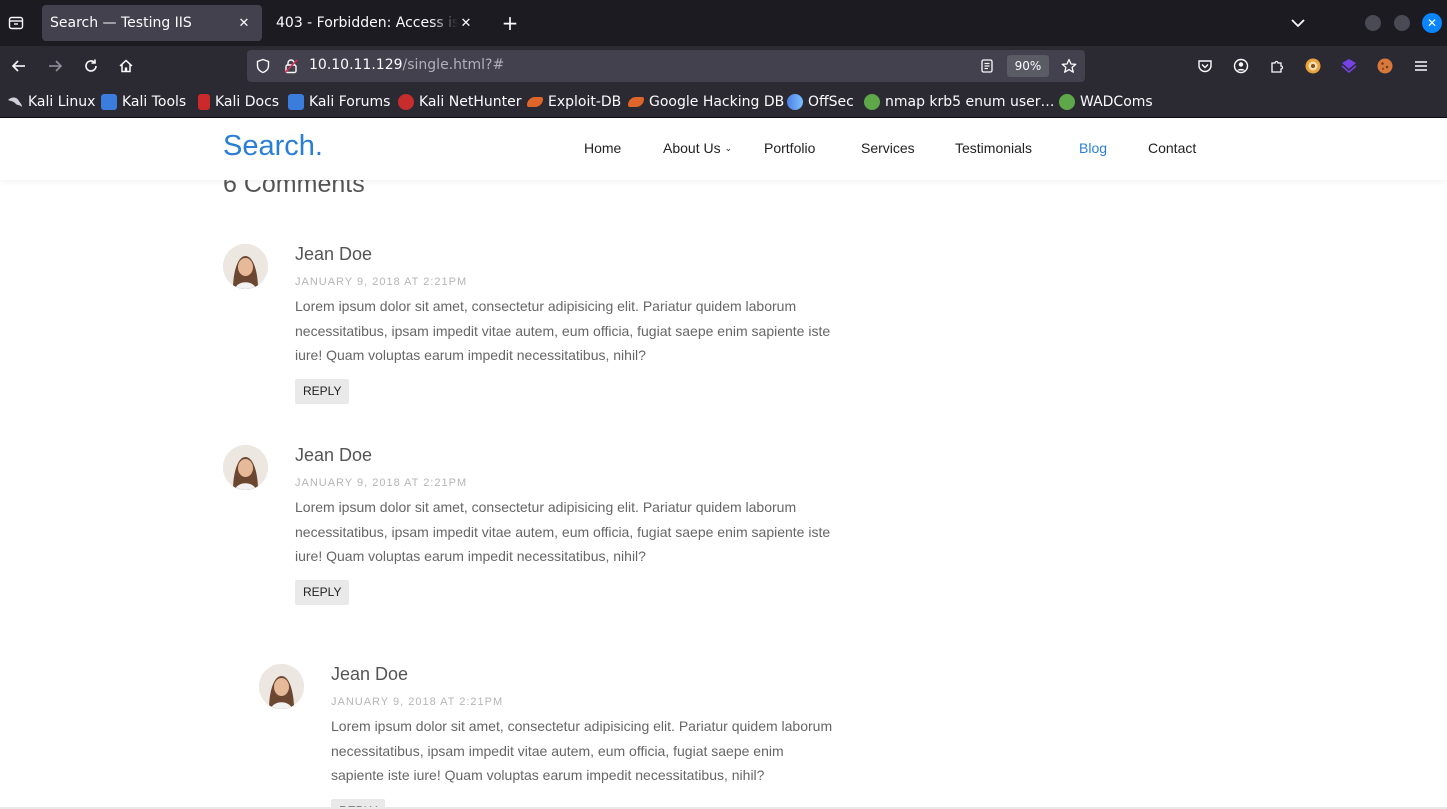 This screenshot has height=809, width=1447. I want to click on home-icon, so click(126, 66).